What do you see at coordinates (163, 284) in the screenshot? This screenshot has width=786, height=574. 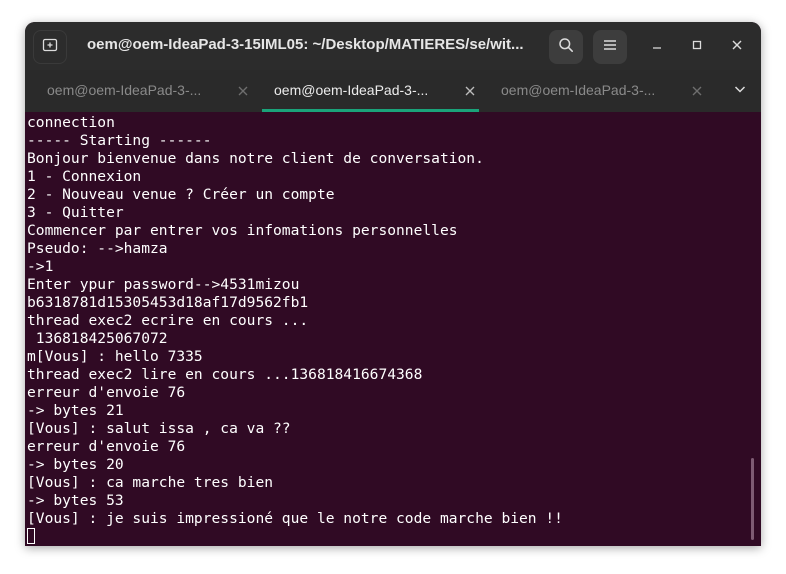 I see `terminal-line: Enter ypur password-->4531mizou` at bounding box center [163, 284].